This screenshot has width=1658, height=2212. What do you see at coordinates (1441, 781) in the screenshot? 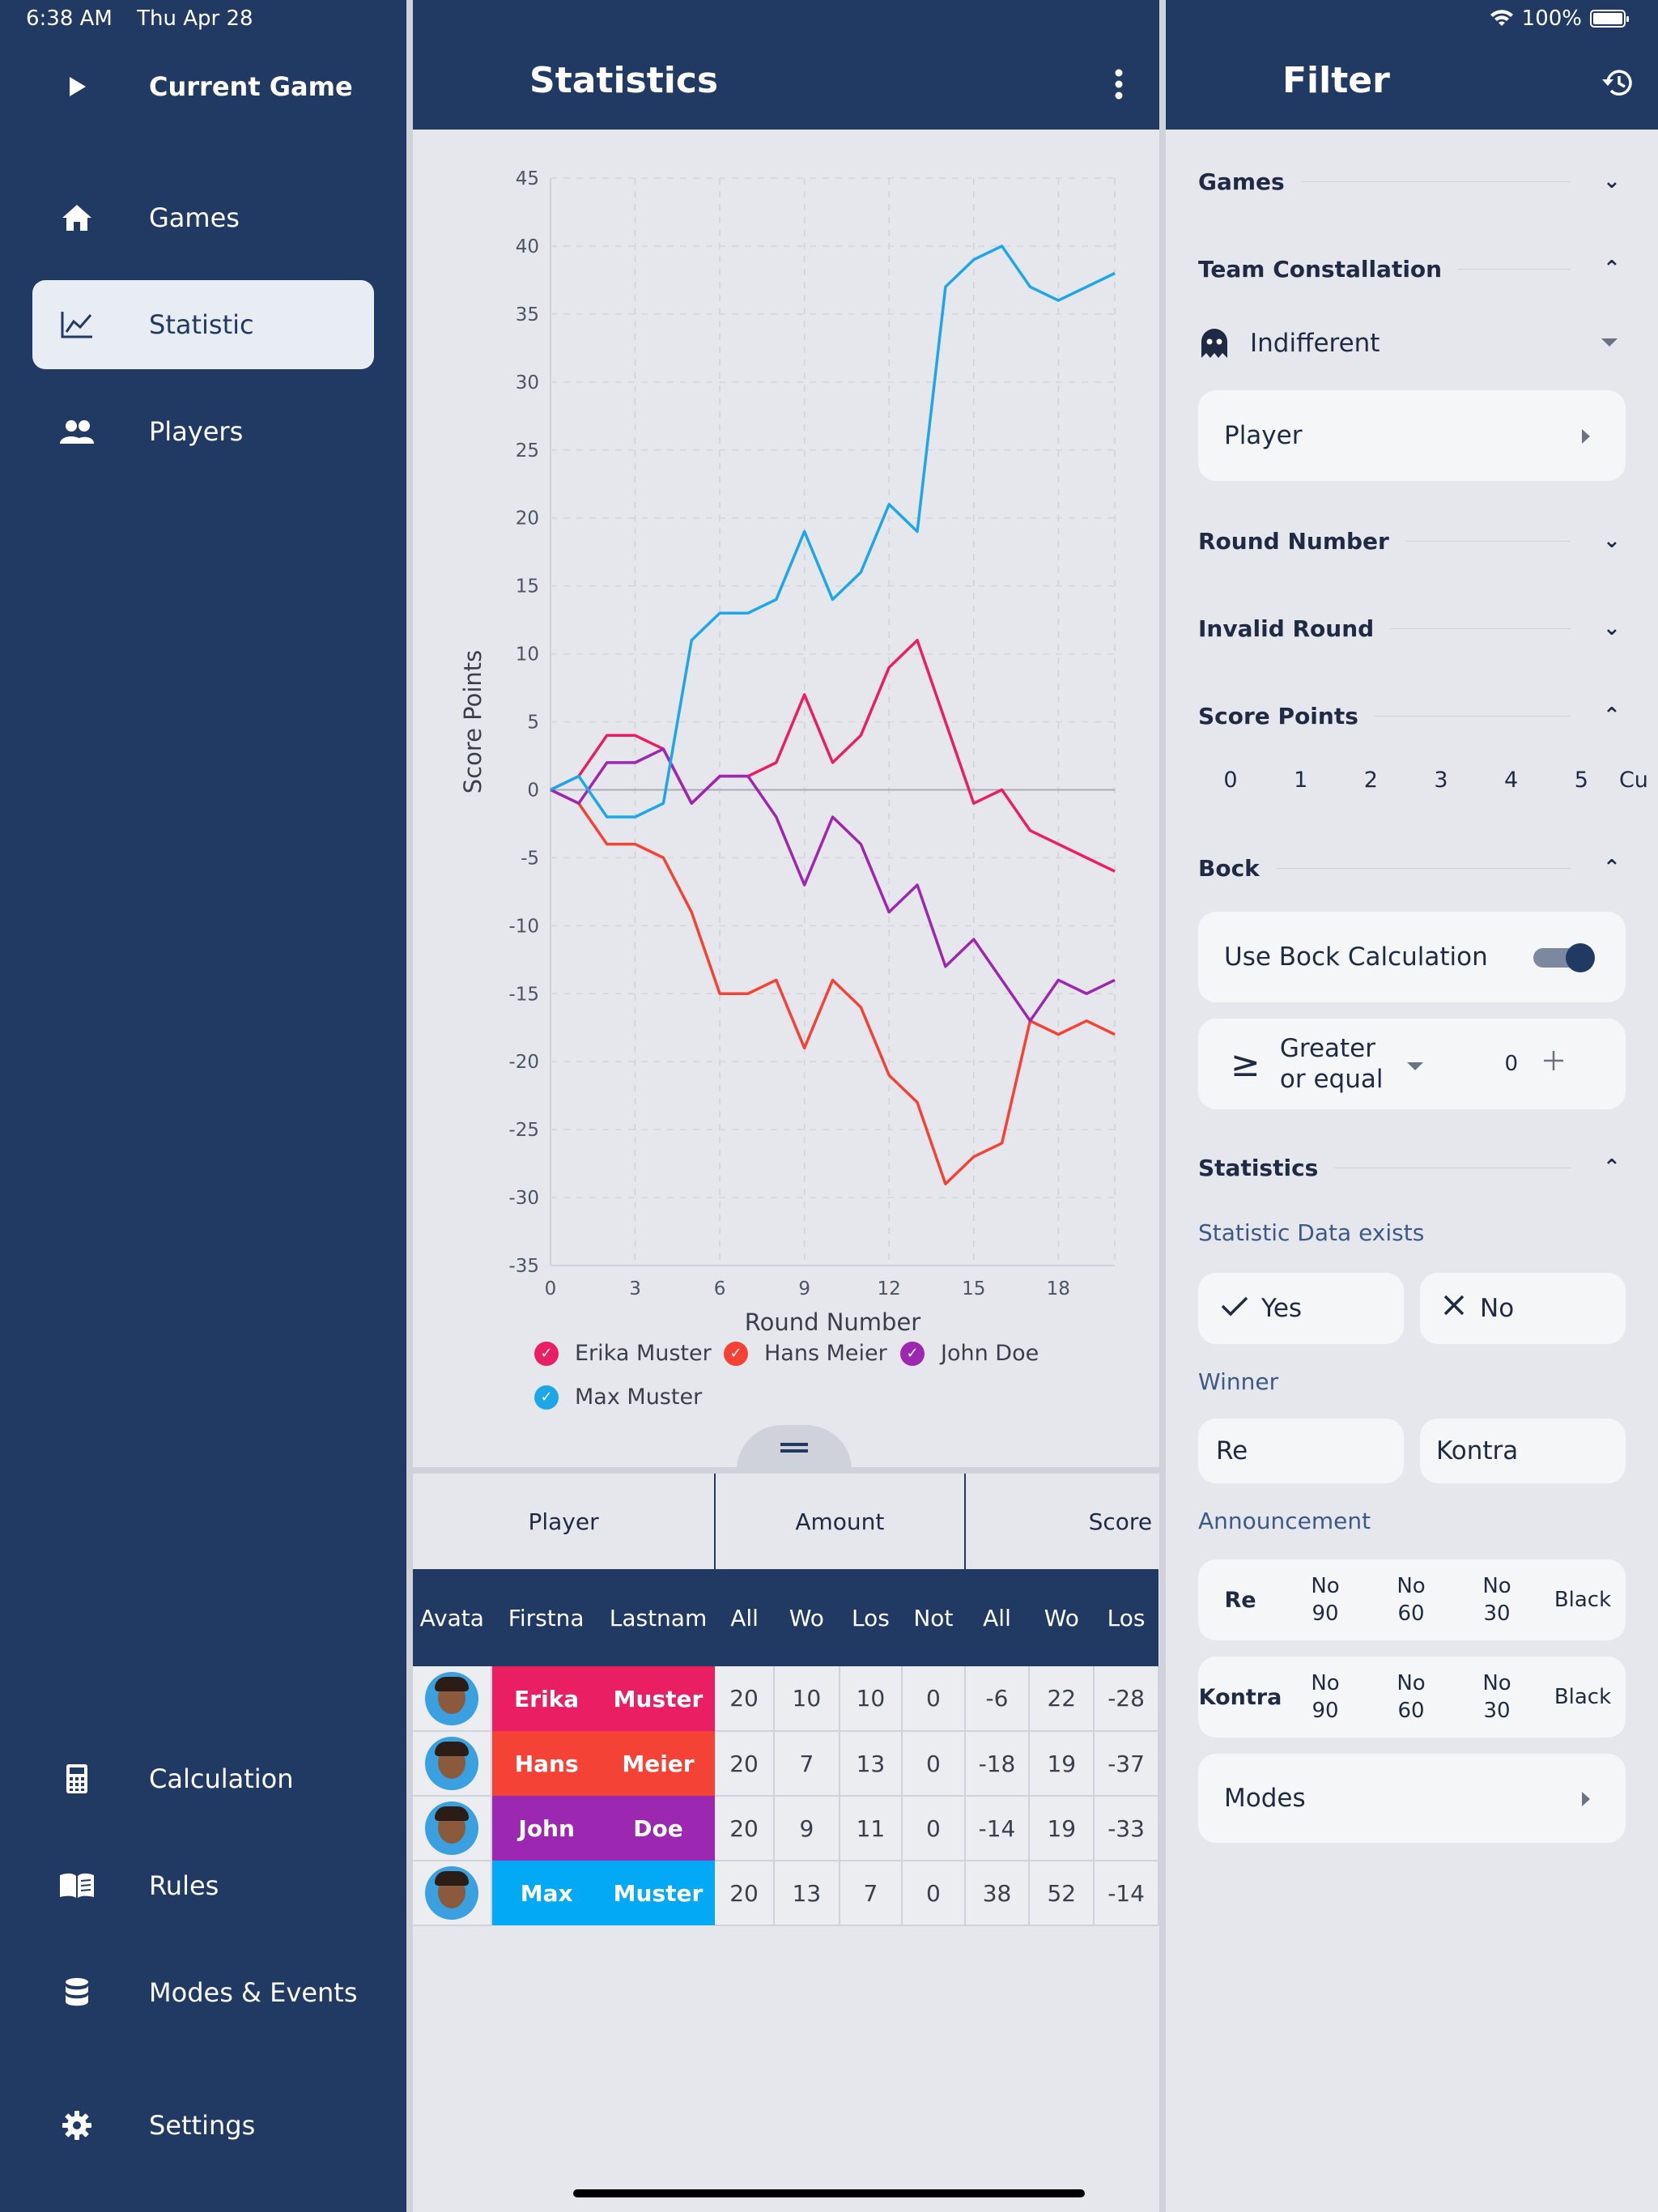
I see `score-option: 3` at bounding box center [1441, 781].